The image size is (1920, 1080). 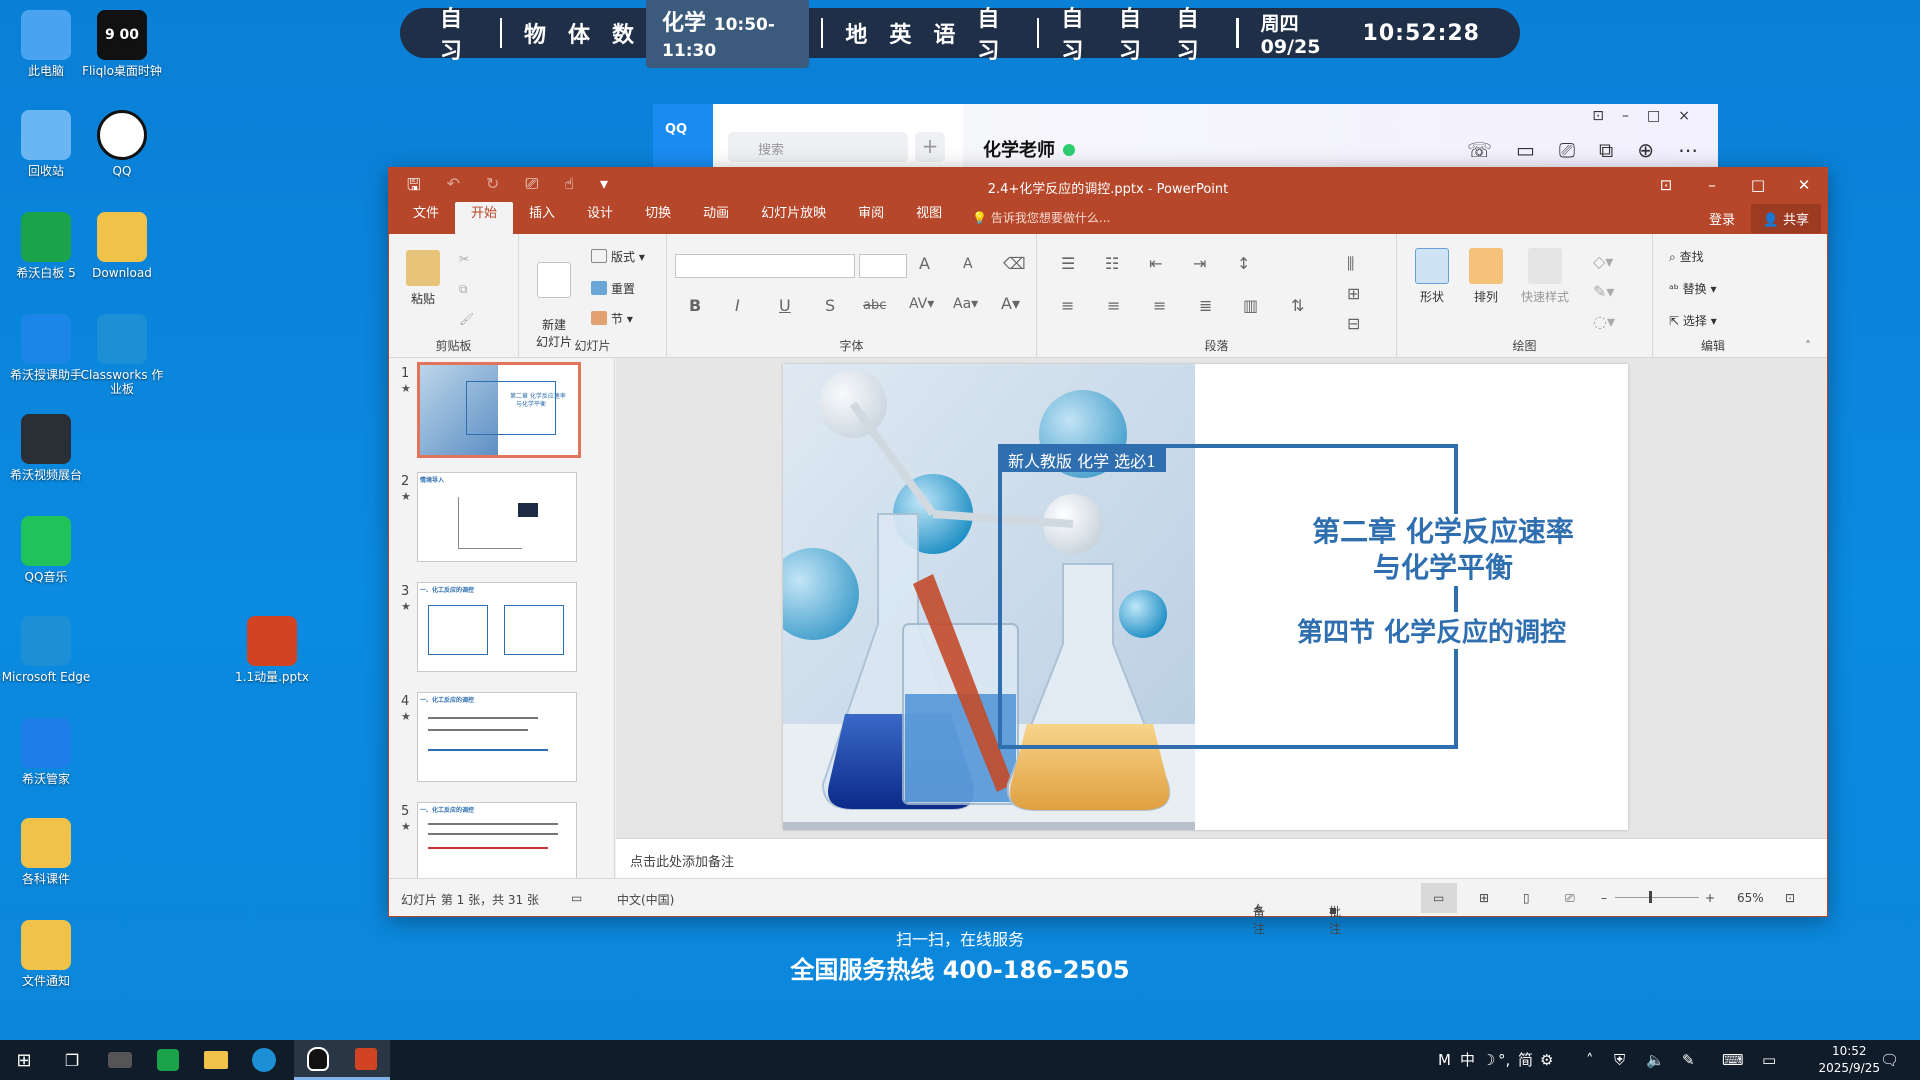 I want to click on cut-icon: ✂, so click(x=464, y=259).